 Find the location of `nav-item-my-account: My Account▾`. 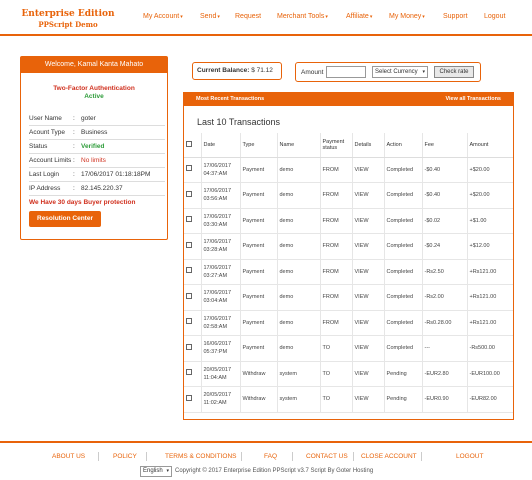

nav-item-my-account: My Account▾ is located at coordinates (163, 16).